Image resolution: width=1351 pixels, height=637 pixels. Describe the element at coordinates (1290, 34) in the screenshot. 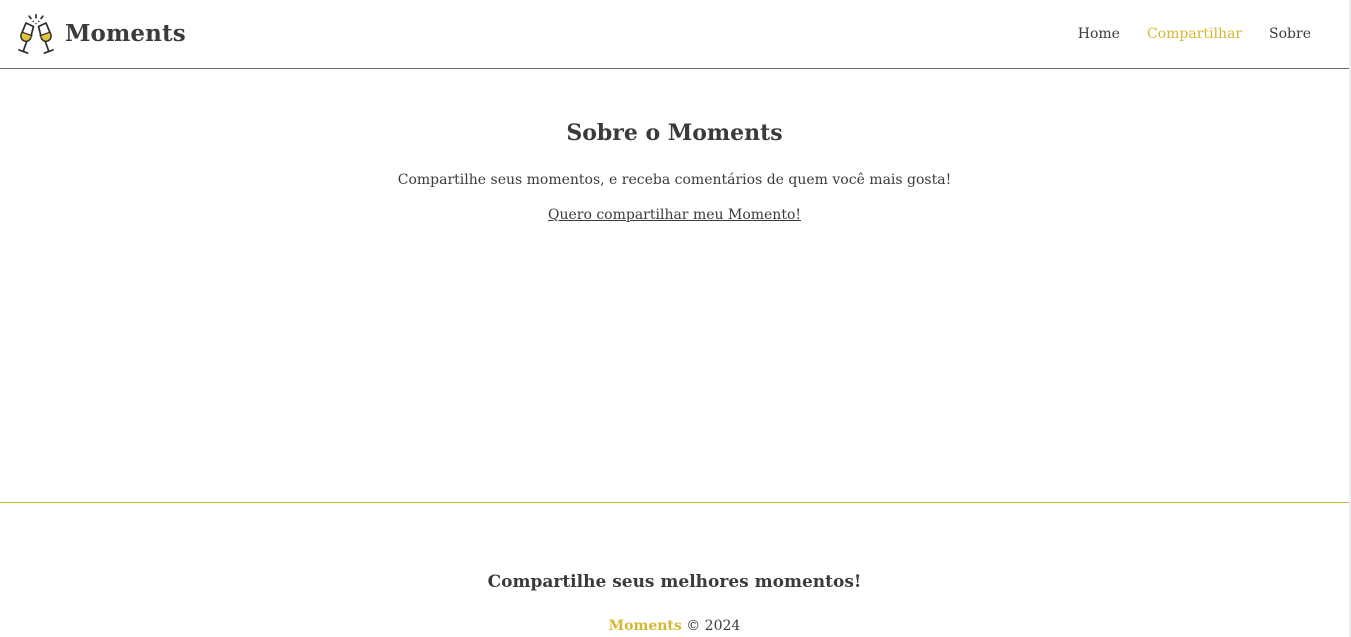

I see `nav-link-sobre: Sobre` at that location.